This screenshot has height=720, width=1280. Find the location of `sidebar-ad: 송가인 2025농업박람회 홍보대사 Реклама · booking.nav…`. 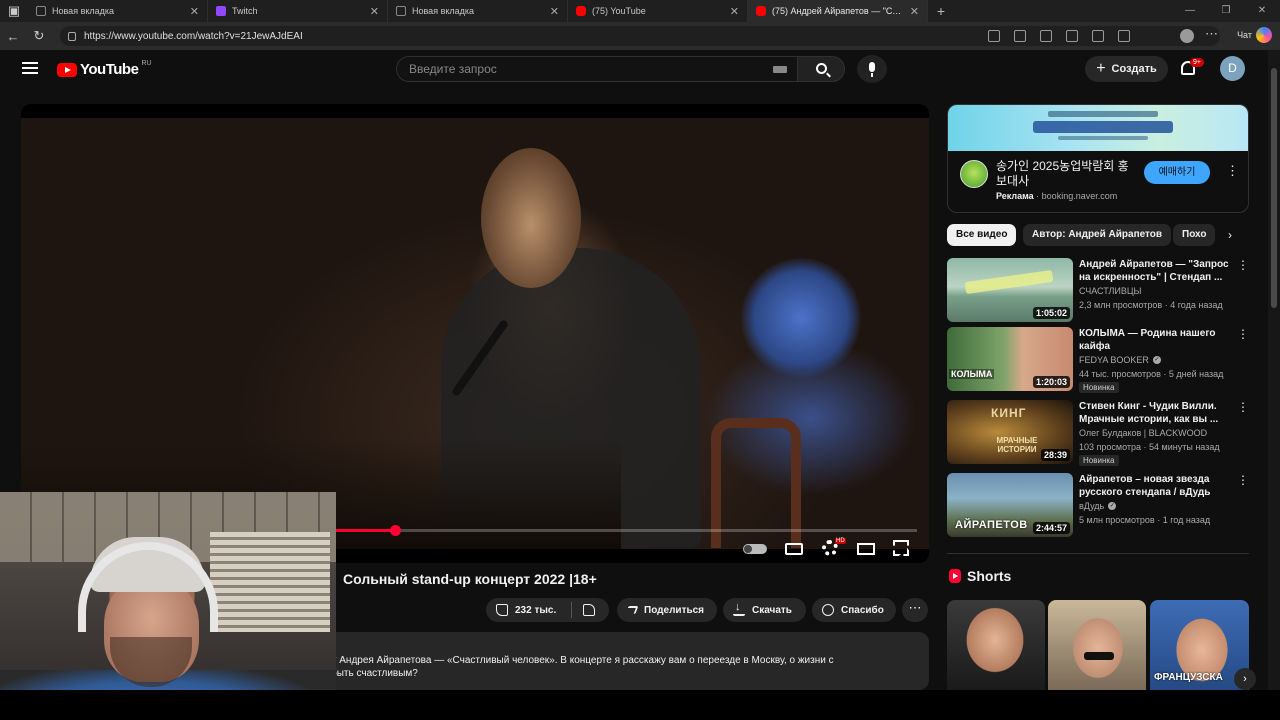

sidebar-ad: 송가인 2025농업박람회 홍보대사 Реклама · booking.nav… is located at coordinates (1098, 158).